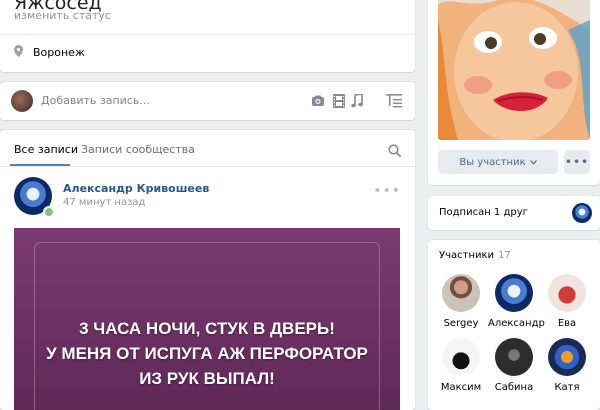 This screenshot has height=410, width=600. Describe the element at coordinates (104, 202) in the screenshot. I see `post-timestamp: 47 минут назад` at that location.